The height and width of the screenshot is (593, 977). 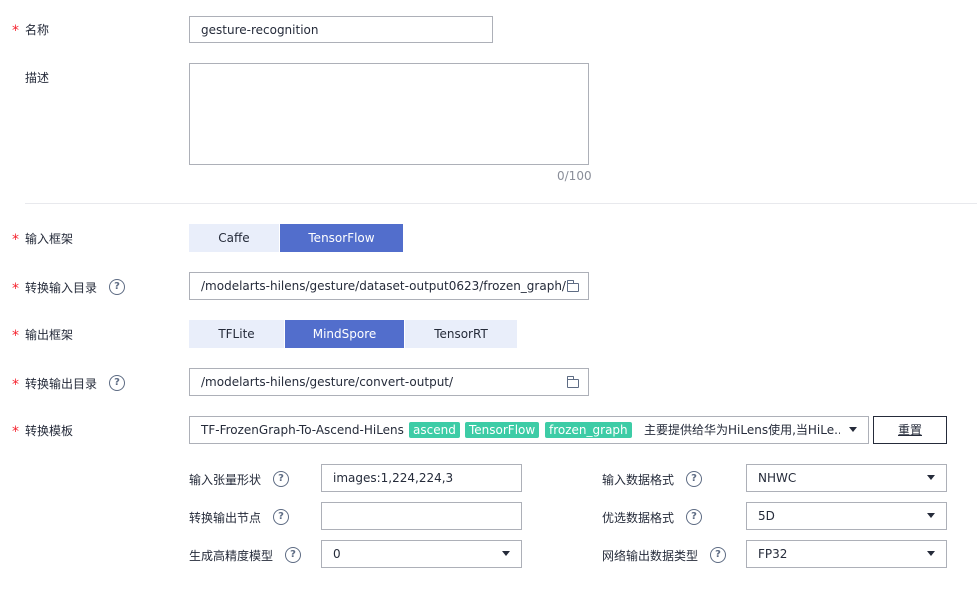 I want to click on description-char-count: 0/100, so click(x=574, y=176).